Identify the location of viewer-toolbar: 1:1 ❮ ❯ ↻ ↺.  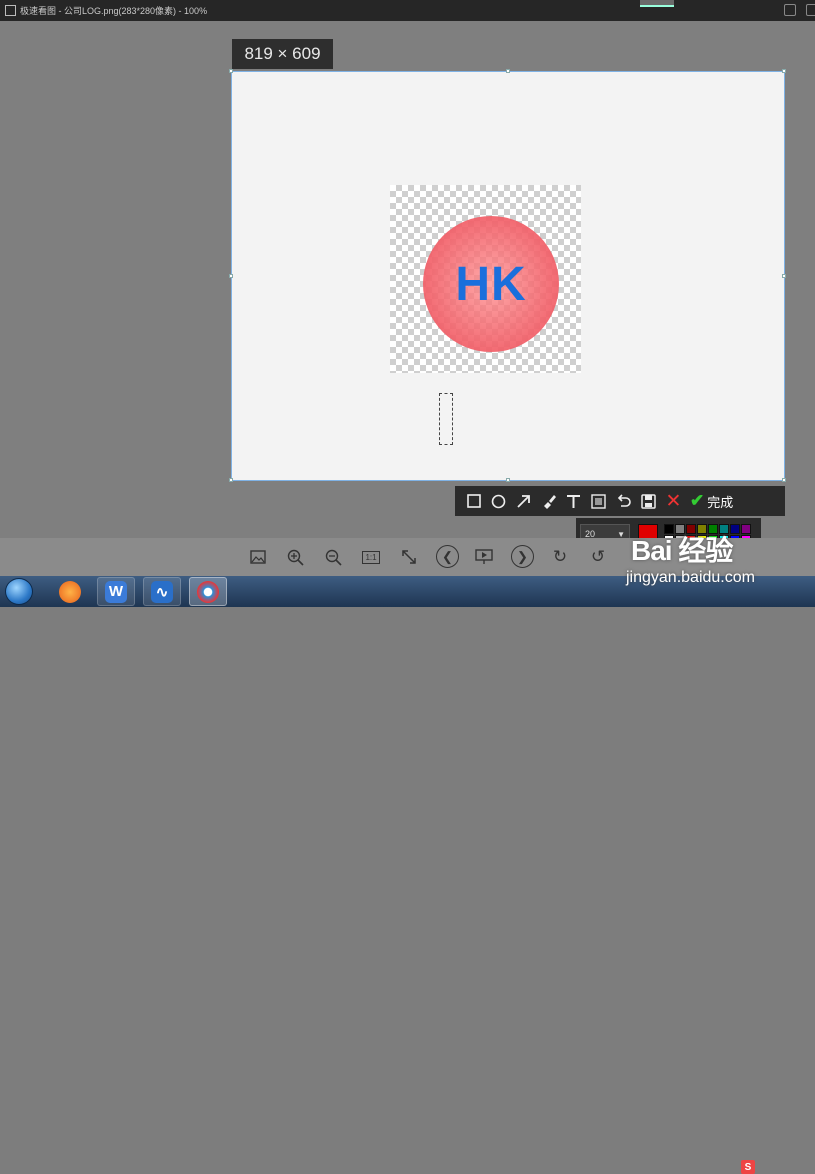
(407, 557).